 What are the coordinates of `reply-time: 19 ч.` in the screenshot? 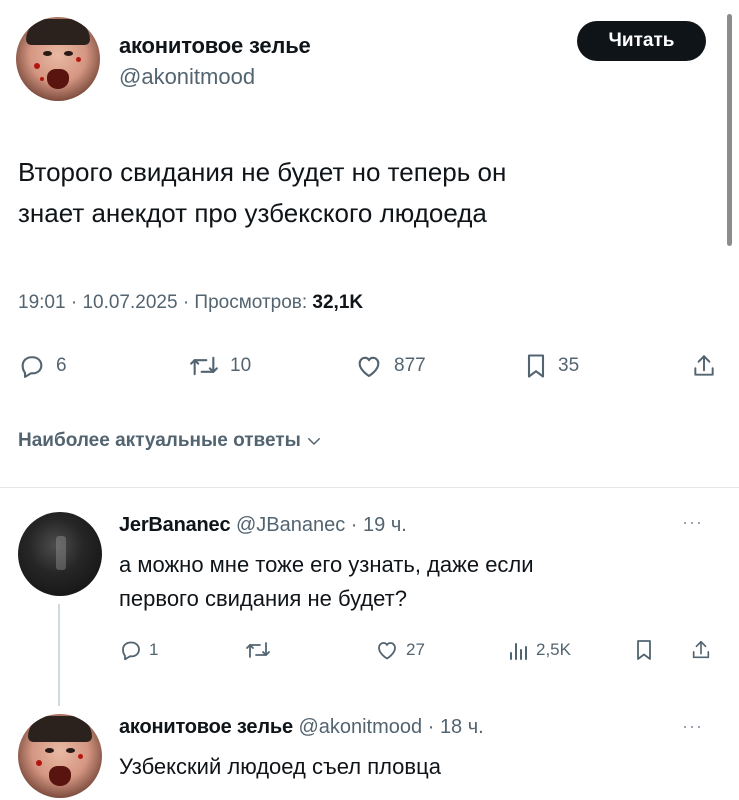 It's located at (385, 525).